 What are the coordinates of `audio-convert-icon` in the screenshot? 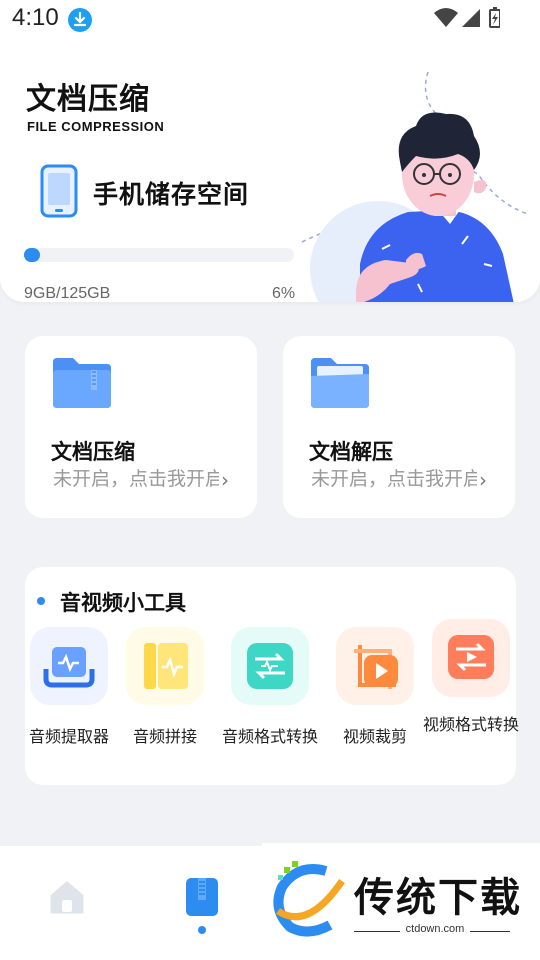 It's located at (270, 666).